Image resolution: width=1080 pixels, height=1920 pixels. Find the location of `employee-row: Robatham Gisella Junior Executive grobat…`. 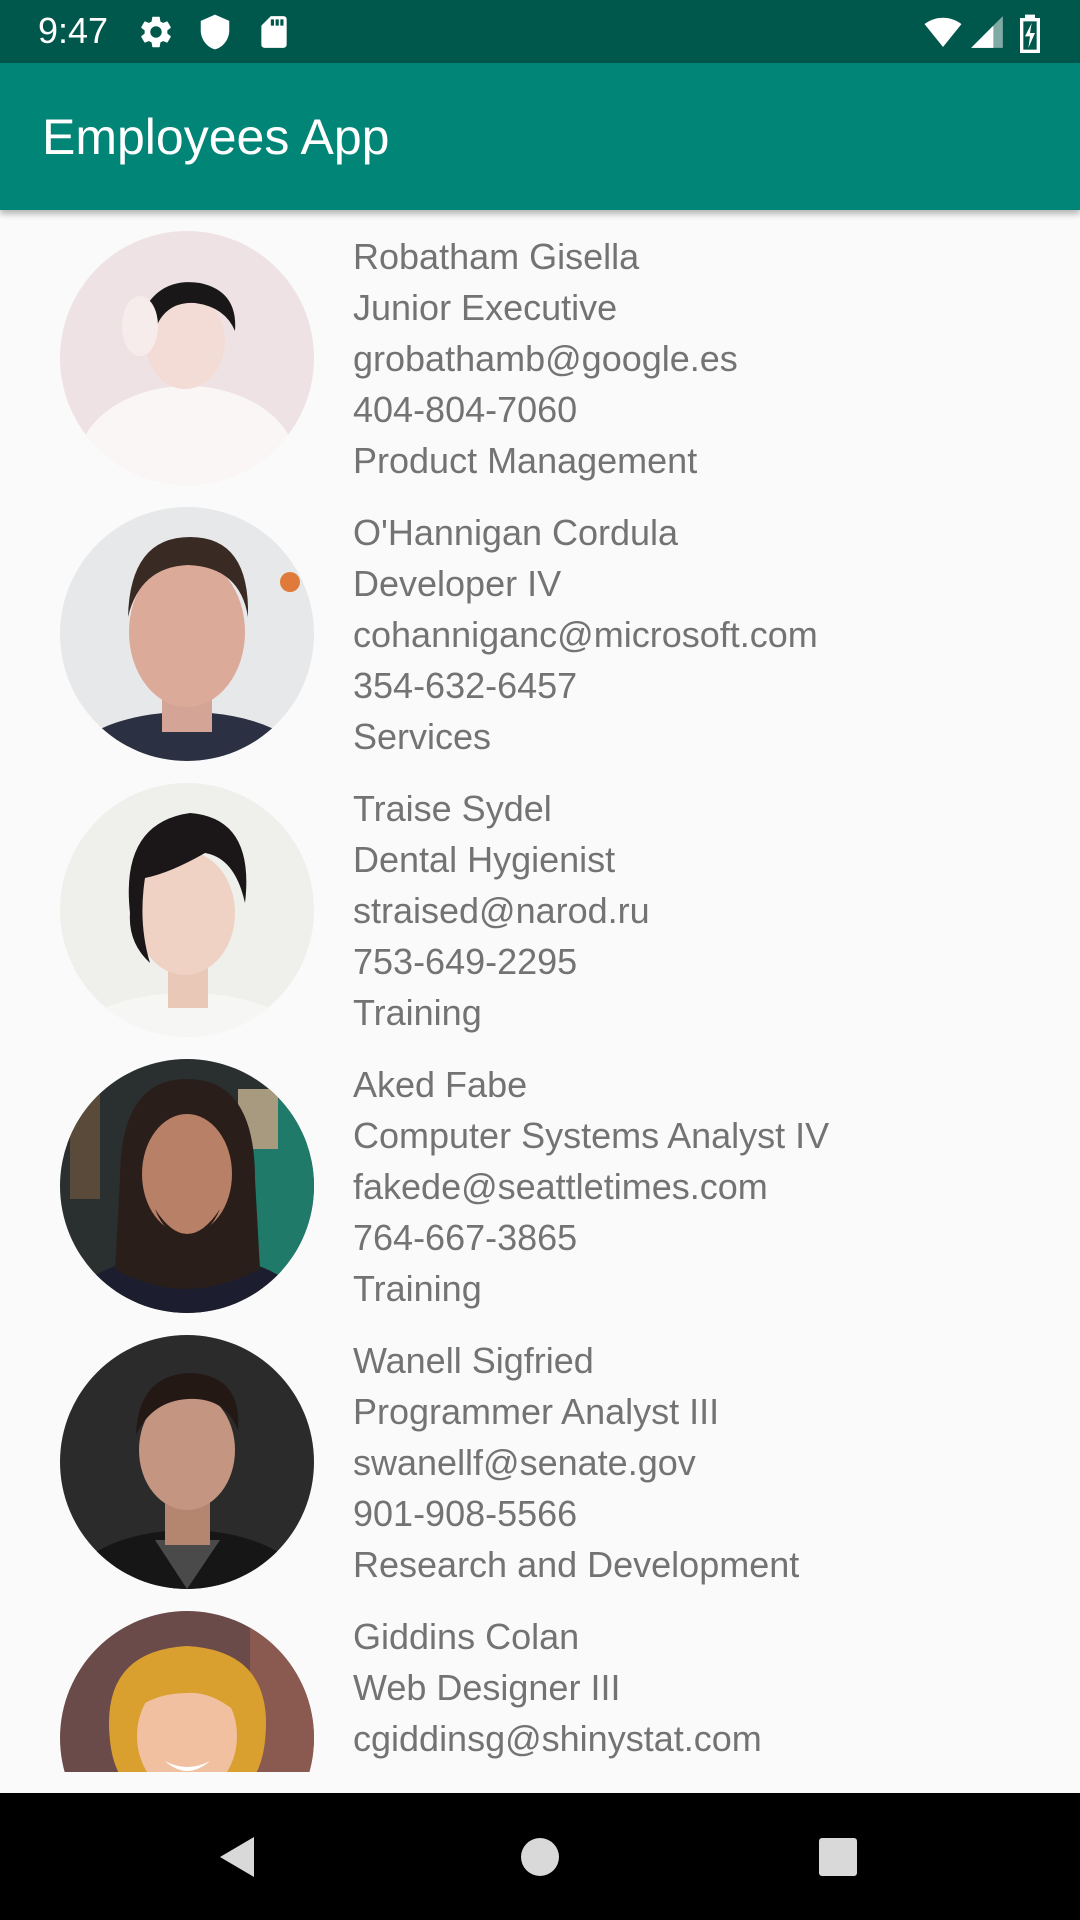

employee-row: Robatham Gisella Junior Executive grobat… is located at coordinates (540, 348).